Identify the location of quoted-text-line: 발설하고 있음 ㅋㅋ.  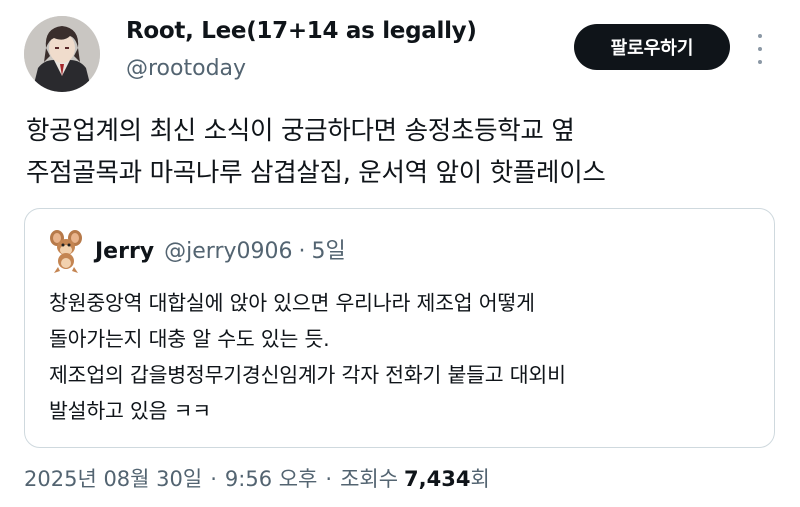
(130, 411).